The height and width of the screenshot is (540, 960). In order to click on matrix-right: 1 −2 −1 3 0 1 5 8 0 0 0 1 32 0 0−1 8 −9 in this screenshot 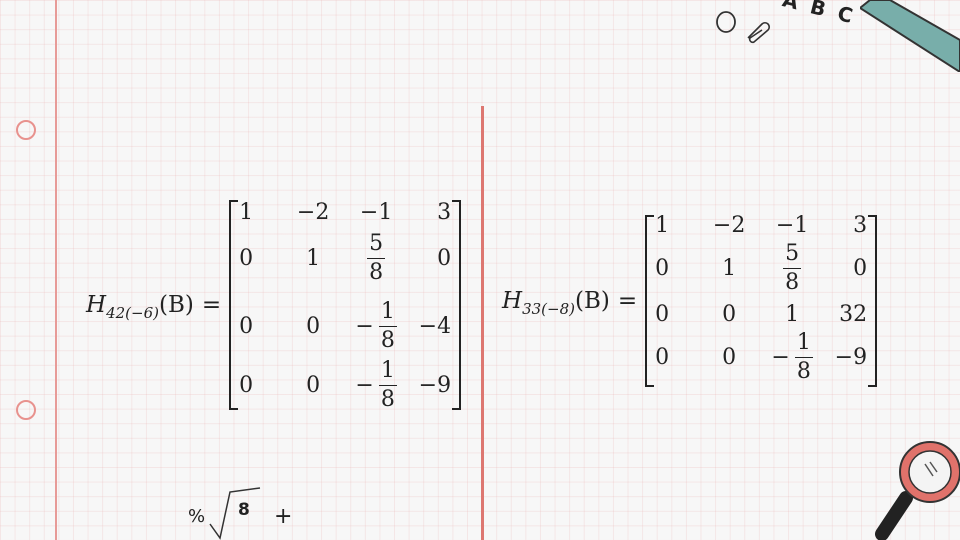, I will do `click(761, 299)`.